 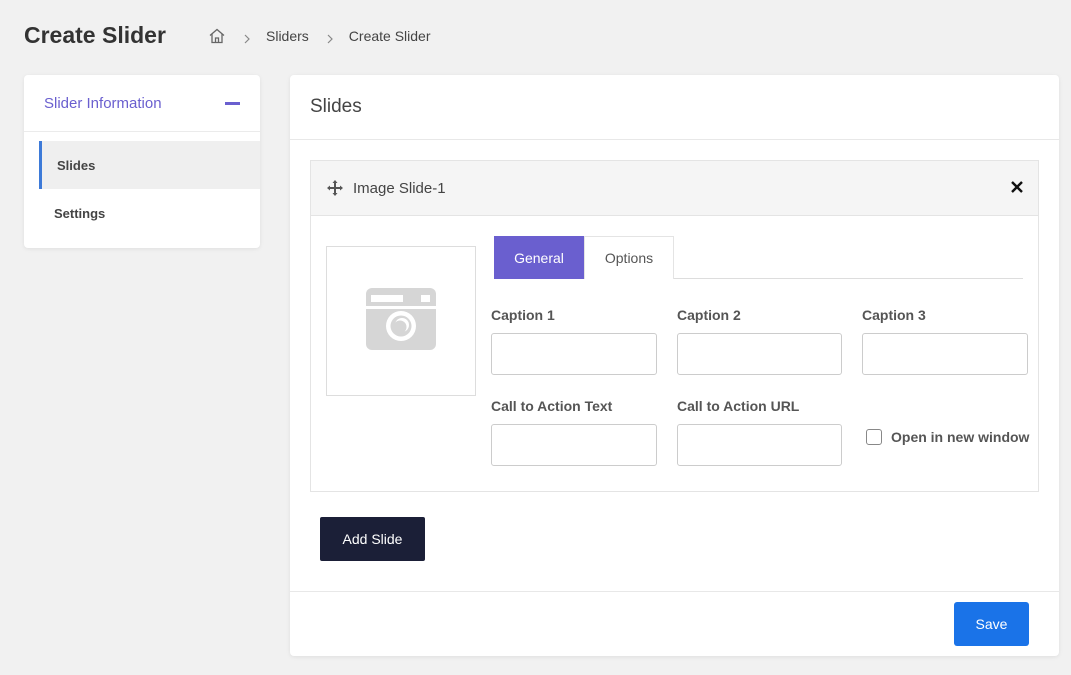 I want to click on sidebar: Slider Information Slides Settings, so click(x=142, y=161).